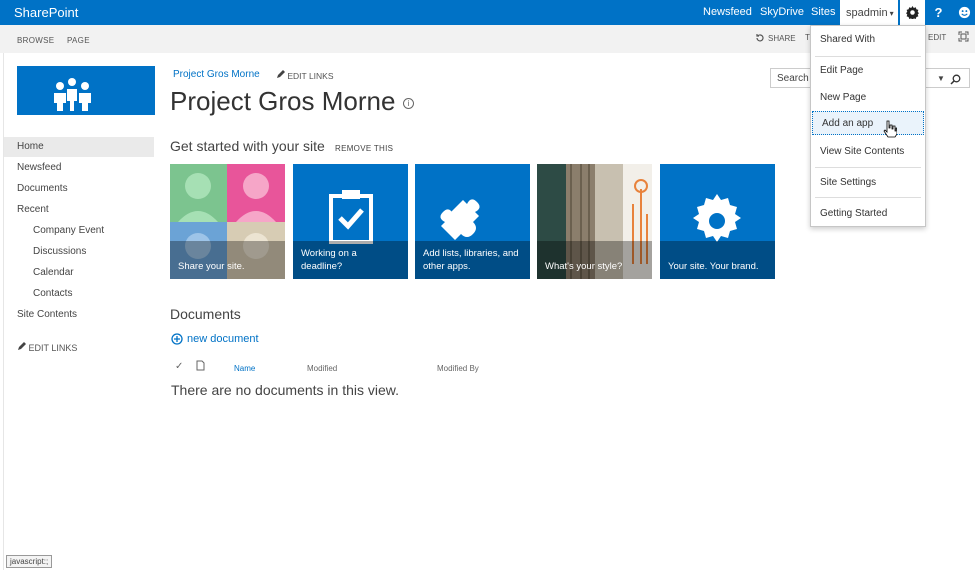  What do you see at coordinates (35, 40) in the screenshot?
I see `tab-browse: BROWSE` at bounding box center [35, 40].